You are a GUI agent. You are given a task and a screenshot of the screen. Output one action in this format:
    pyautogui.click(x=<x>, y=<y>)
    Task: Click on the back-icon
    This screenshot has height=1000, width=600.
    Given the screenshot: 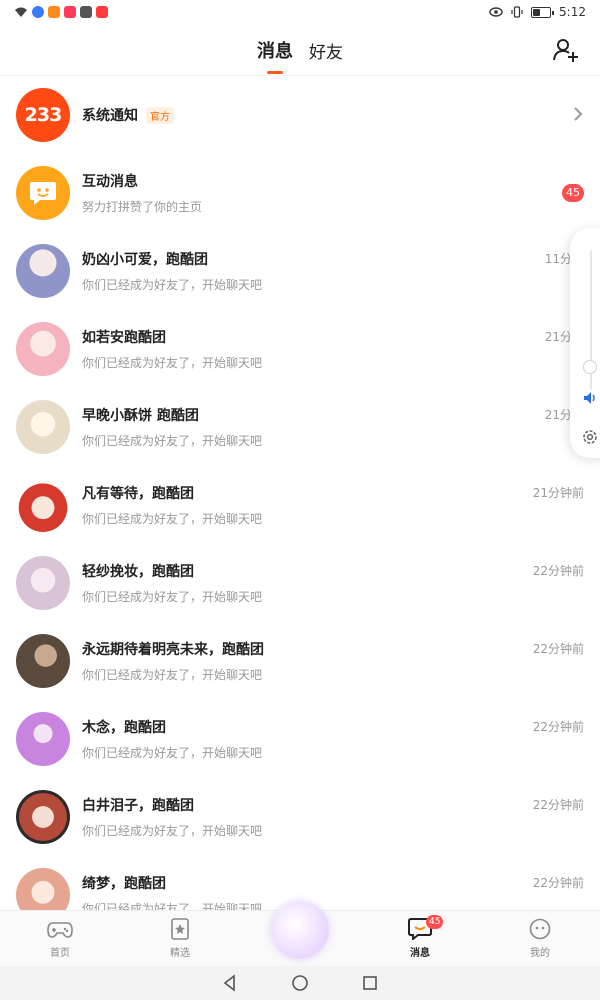 What is the action you would take?
    pyautogui.click(x=230, y=983)
    